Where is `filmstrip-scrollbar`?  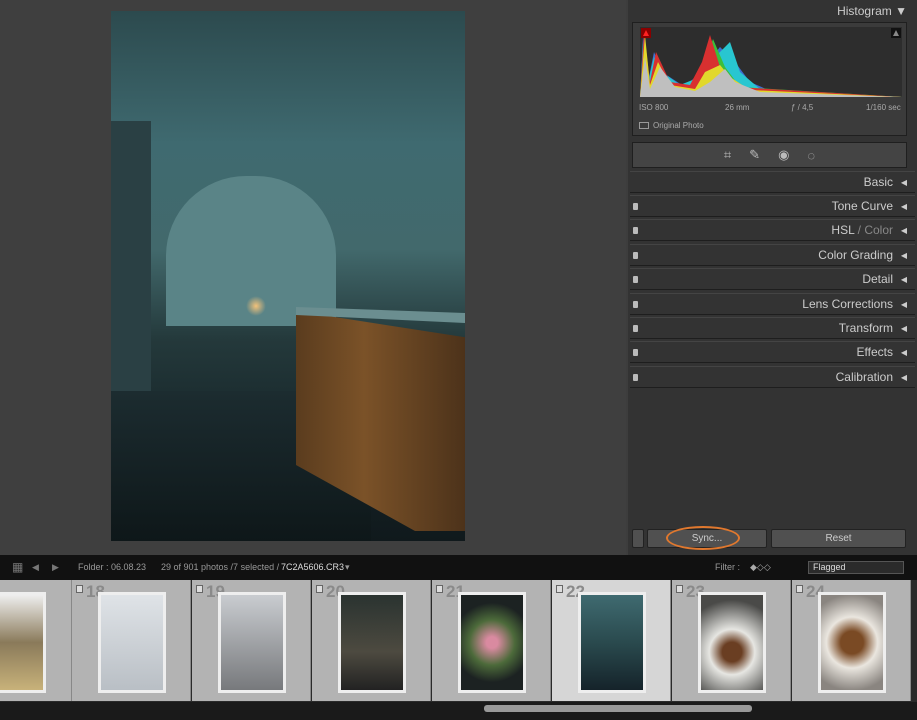
filmstrip-scrollbar is located at coordinates (458, 711).